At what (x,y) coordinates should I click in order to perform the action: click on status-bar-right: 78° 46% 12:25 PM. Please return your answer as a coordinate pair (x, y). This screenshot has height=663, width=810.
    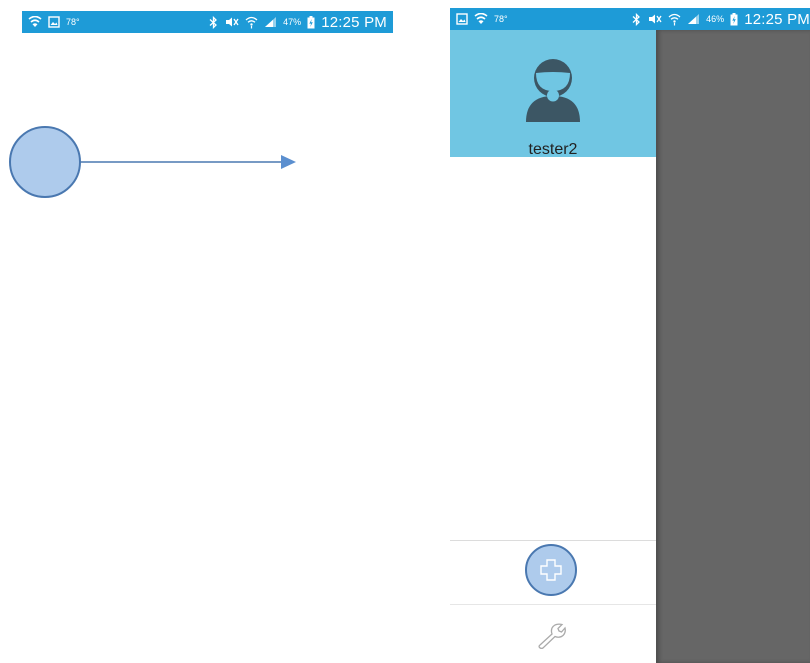
    Looking at the image, I should click on (630, 19).